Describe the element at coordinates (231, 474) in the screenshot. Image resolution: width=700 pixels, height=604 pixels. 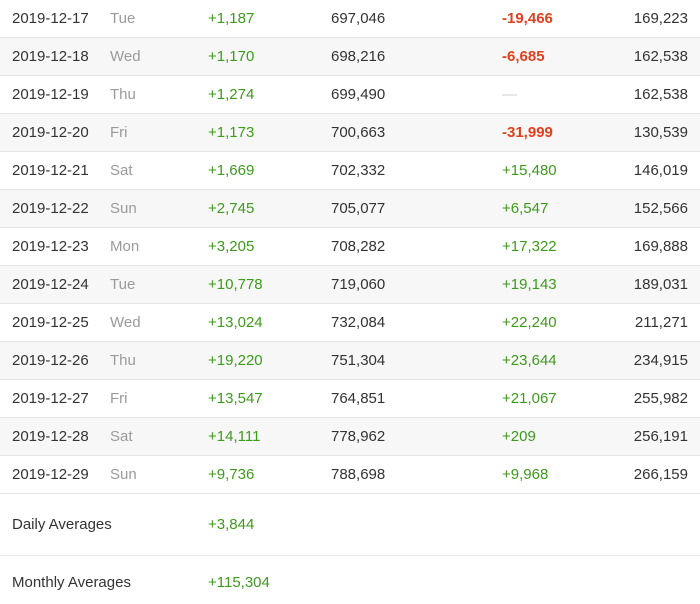
I see `daily-gain-cell: +9,736` at that location.